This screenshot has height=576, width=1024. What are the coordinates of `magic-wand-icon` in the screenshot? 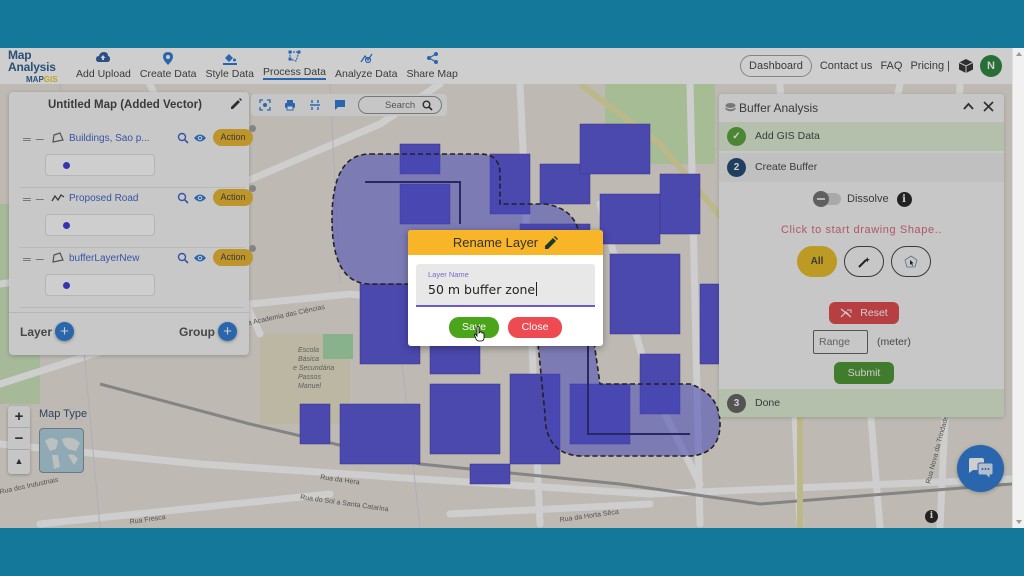 It's located at (864, 262).